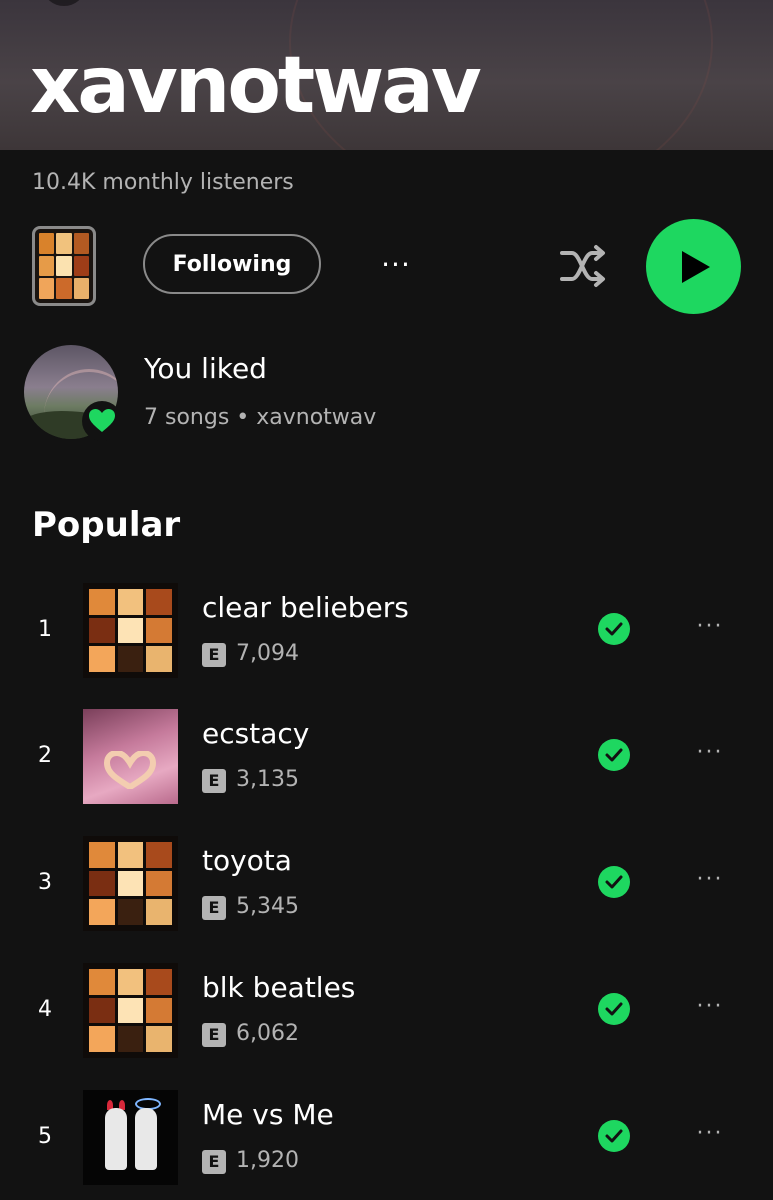  I want to click on track-play-count: 5,345, so click(267, 906).